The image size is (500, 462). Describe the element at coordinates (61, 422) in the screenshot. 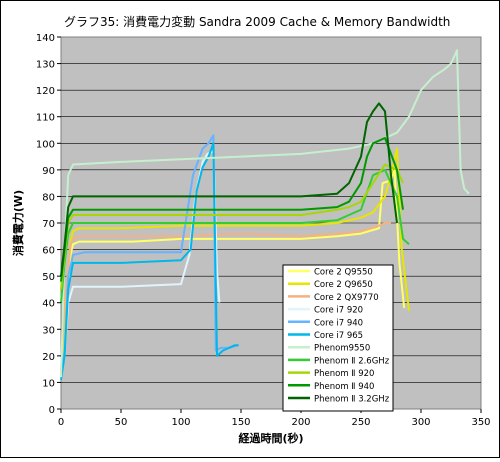

I see `x-tick-label: 0` at that location.